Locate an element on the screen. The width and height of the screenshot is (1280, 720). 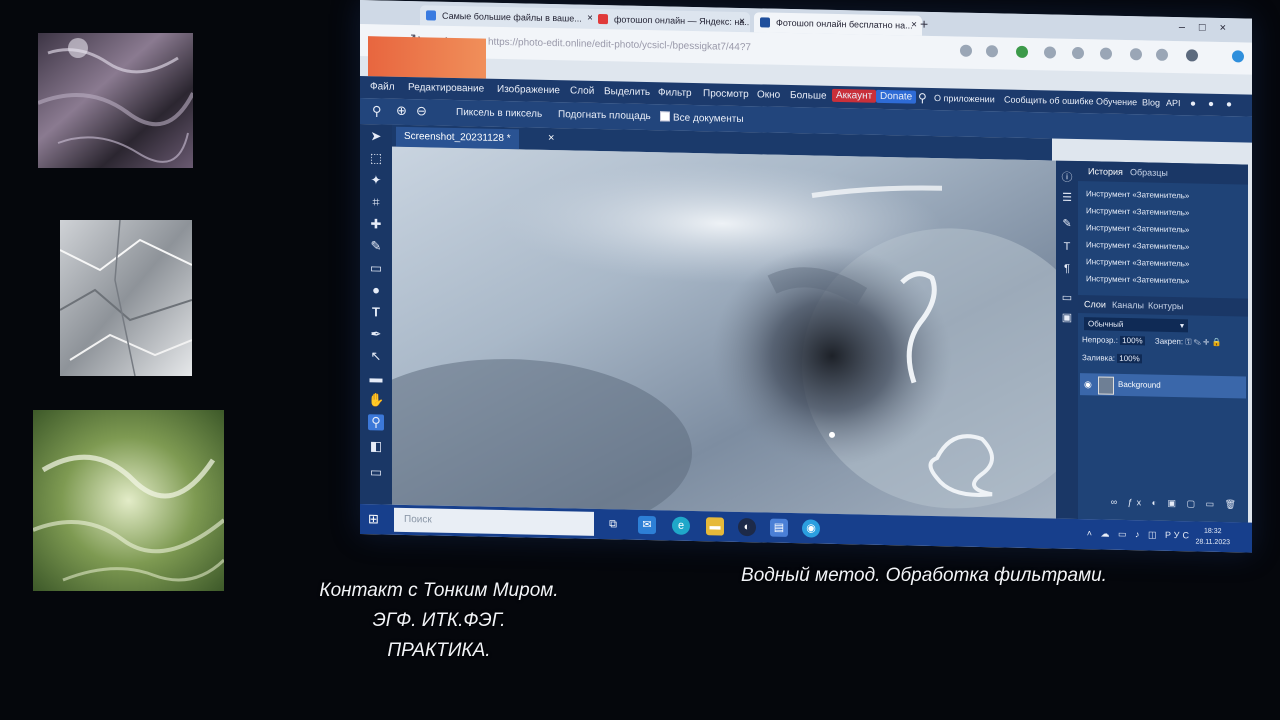
menu-image: Изображение is located at coordinates (528, 90).